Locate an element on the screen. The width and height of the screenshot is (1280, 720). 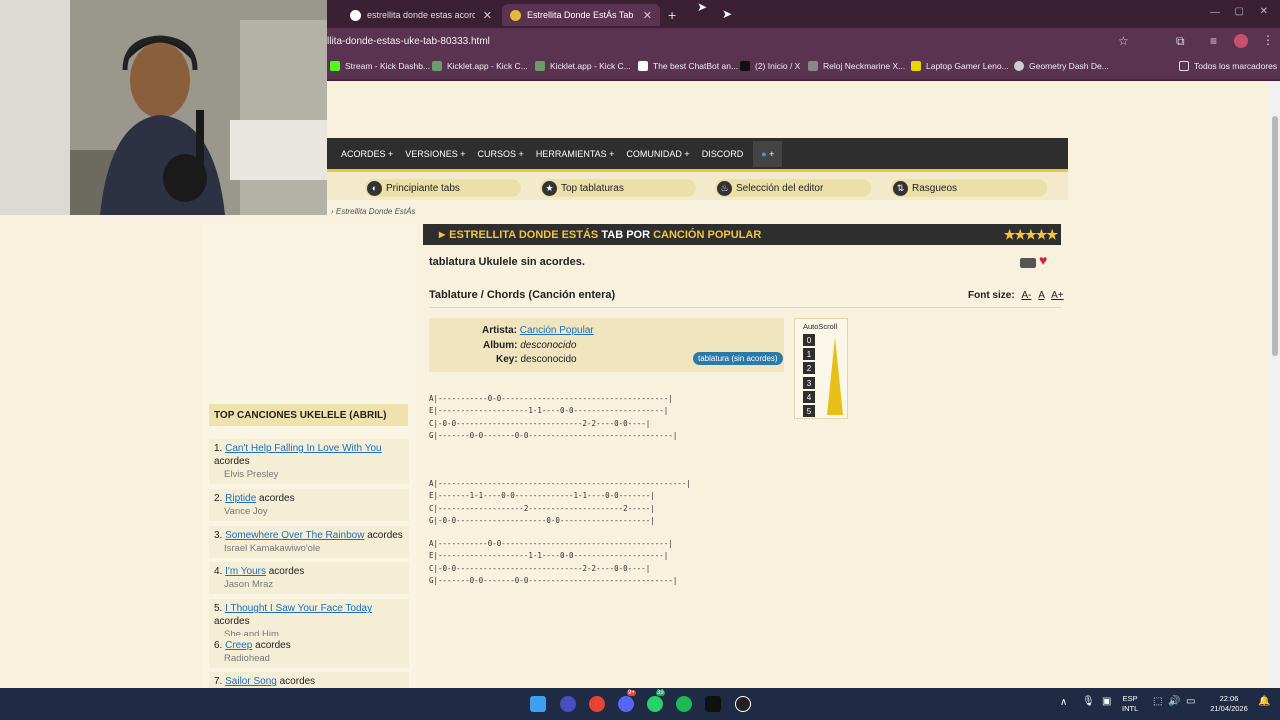
tab-title: Estrellita Donde EstÁs Tab por C is located at coordinates (581, 15).